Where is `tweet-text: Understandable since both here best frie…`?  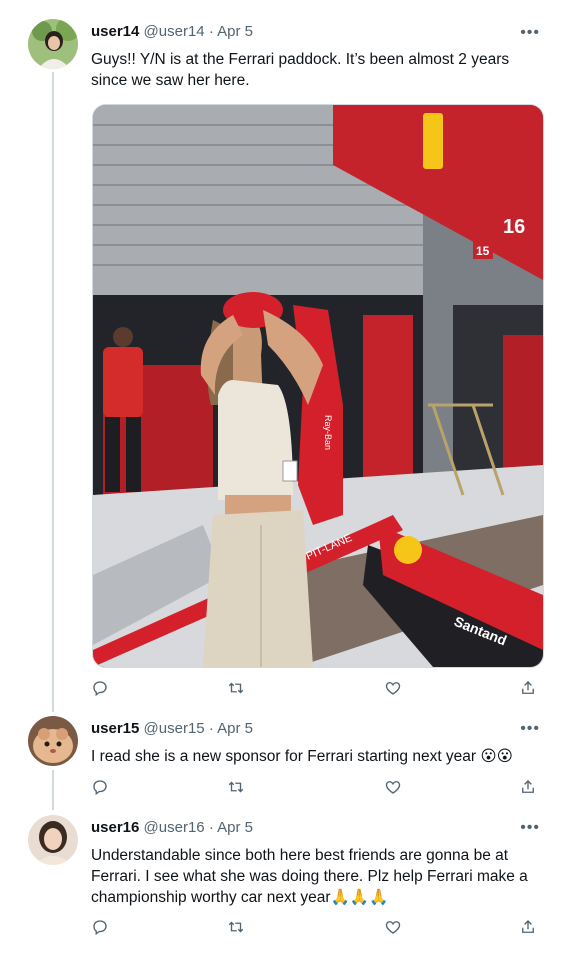
tweet-text: Understandable since both here best frie… is located at coordinates (316, 876).